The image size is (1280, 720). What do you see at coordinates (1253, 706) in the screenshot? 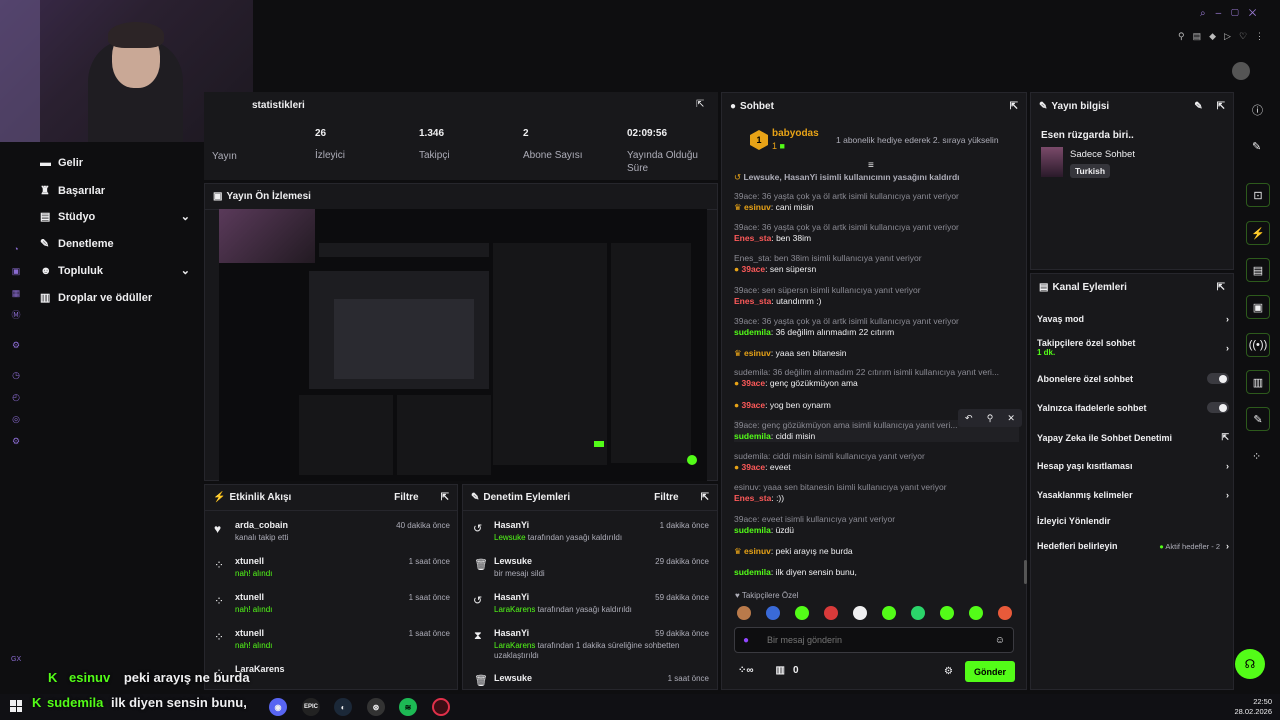
I see `clock: 22:50 28.02.2026` at bounding box center [1253, 706].